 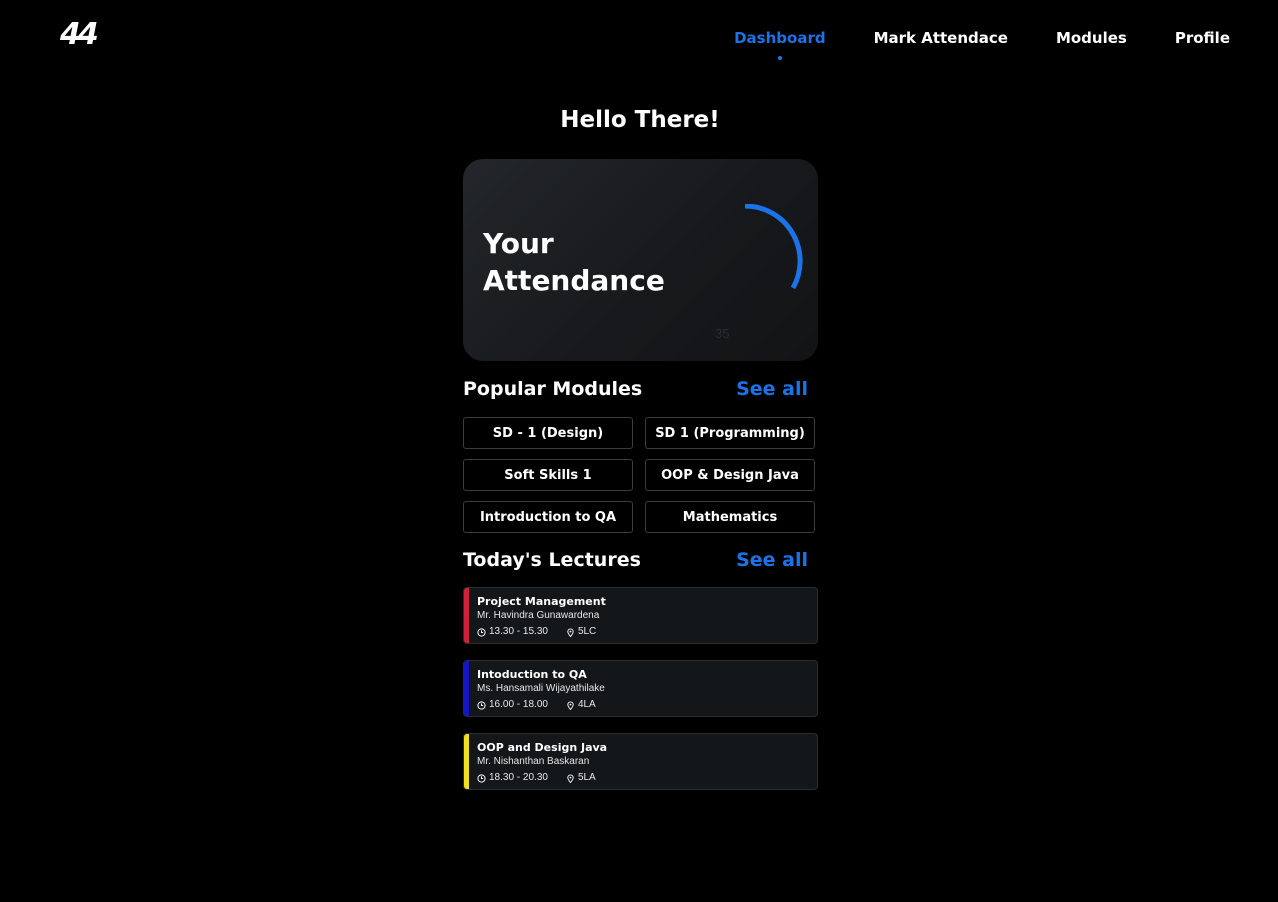 I want to click on lecture-room-text: 5LC, so click(x=587, y=631).